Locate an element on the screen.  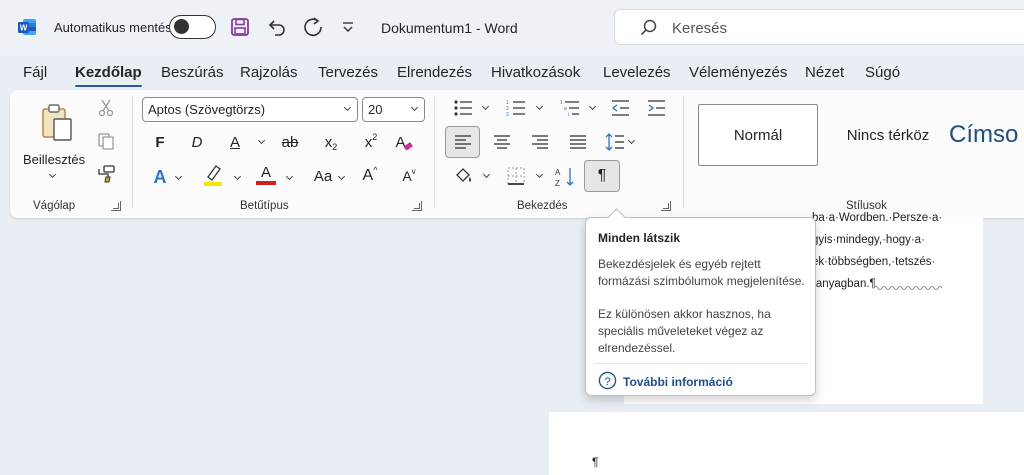
numbering-button: 1 2 3 is located at coordinates (516, 108).